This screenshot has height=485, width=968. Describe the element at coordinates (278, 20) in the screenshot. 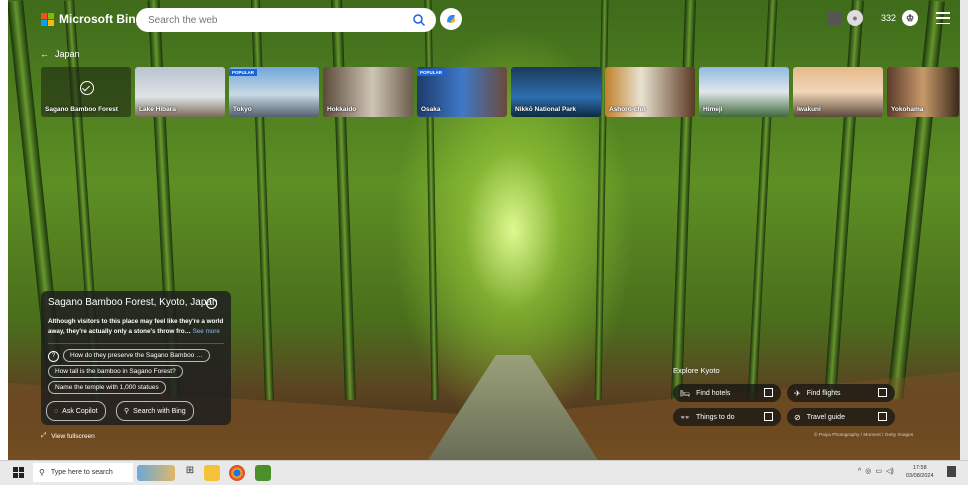

I see `search-input` at that location.